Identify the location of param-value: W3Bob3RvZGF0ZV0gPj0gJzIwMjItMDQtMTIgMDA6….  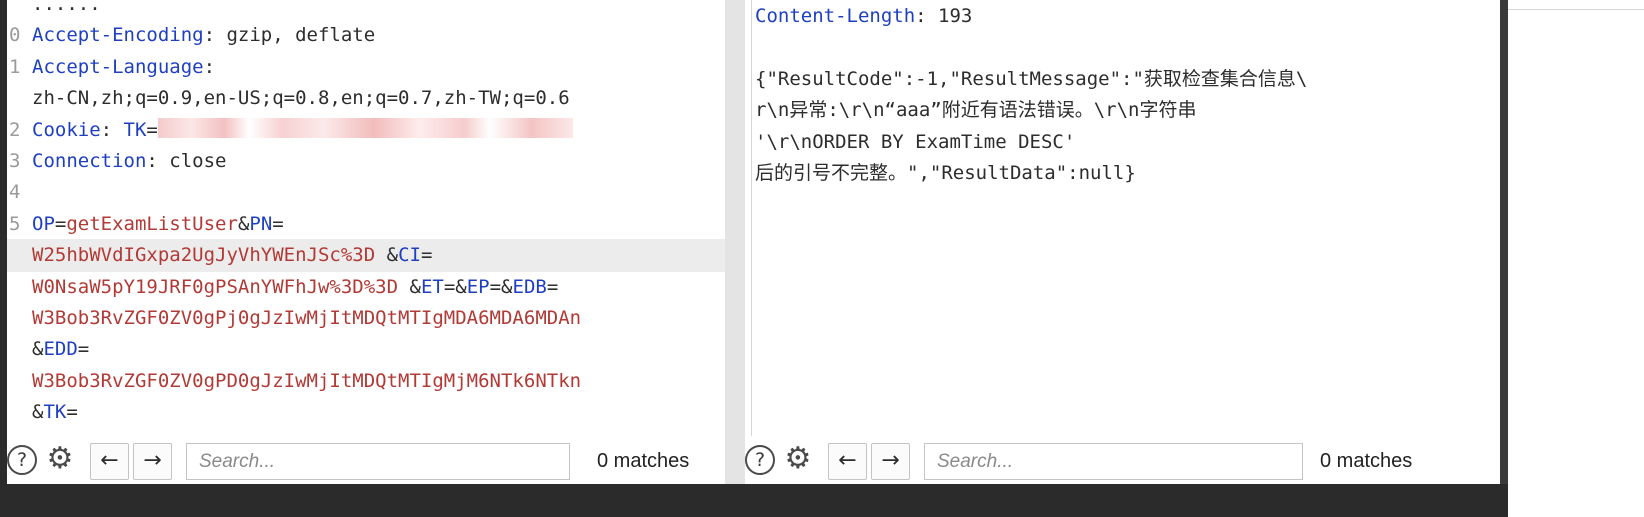
(307, 318).